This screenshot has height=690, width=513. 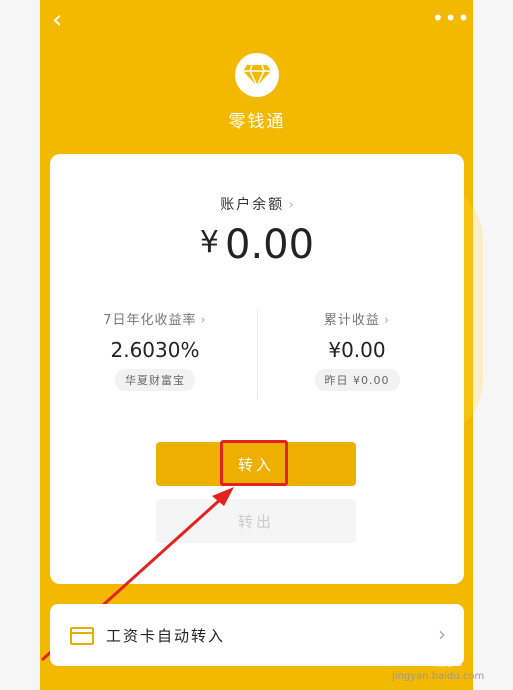 What do you see at coordinates (82, 636) in the screenshot?
I see `bank-card-icon` at bounding box center [82, 636].